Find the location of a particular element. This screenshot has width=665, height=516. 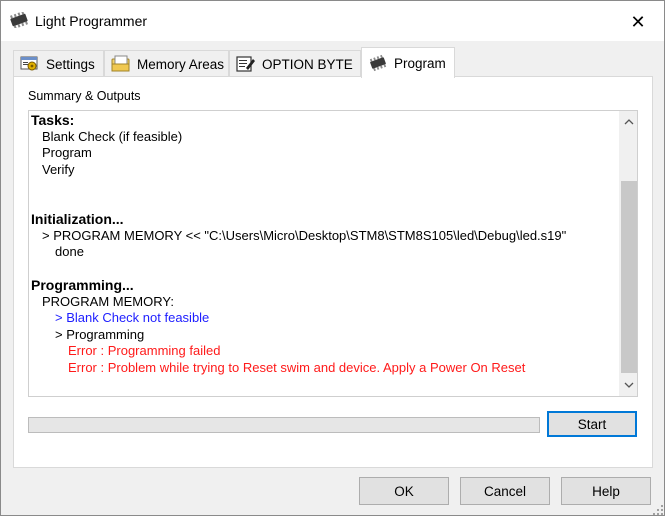

help-button: Help is located at coordinates (606, 491).